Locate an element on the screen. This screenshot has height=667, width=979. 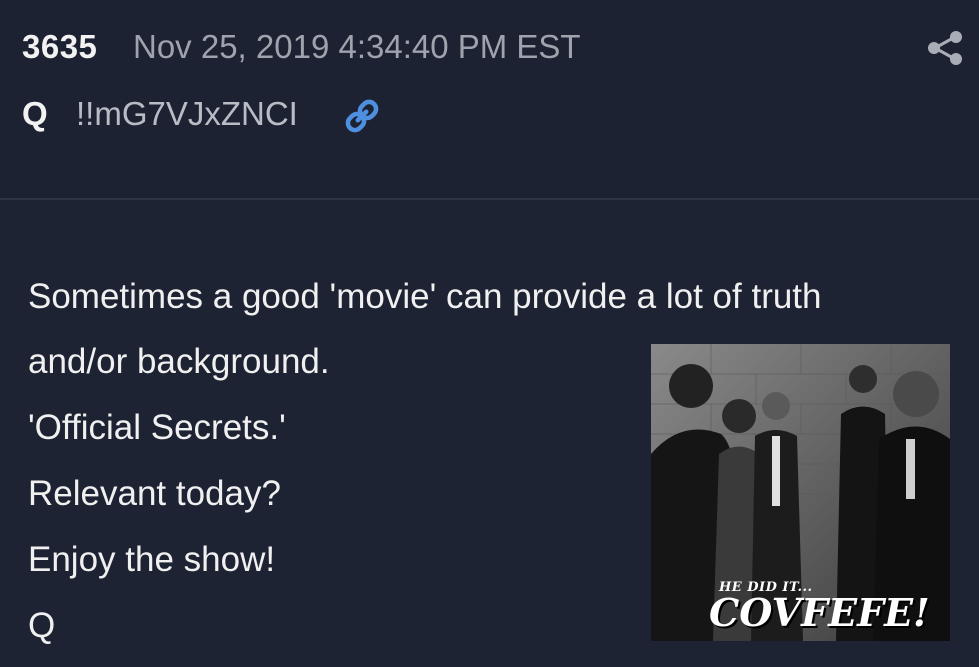
share-icon is located at coordinates (945, 48).